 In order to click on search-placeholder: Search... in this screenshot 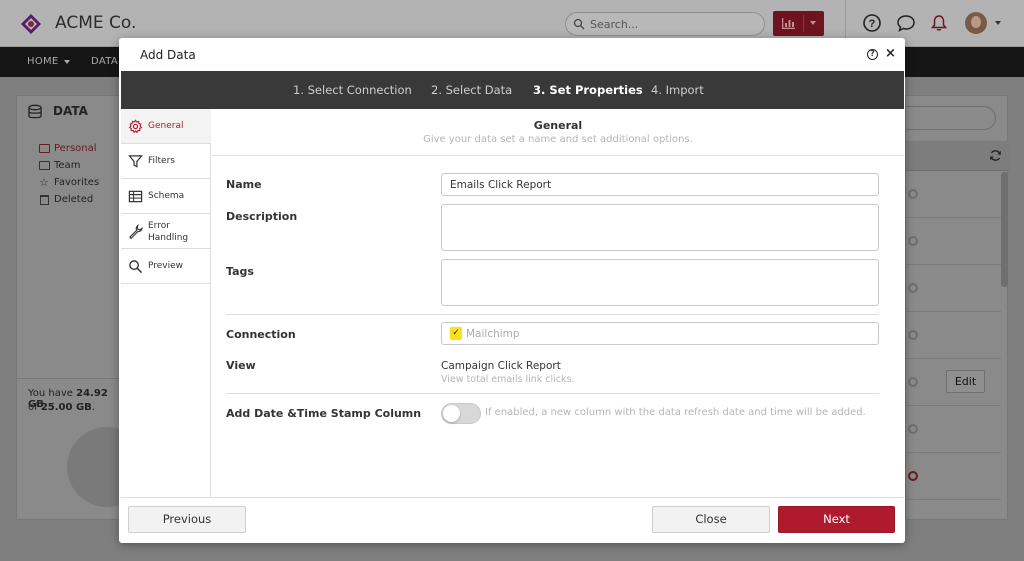, I will do `click(614, 24)`.